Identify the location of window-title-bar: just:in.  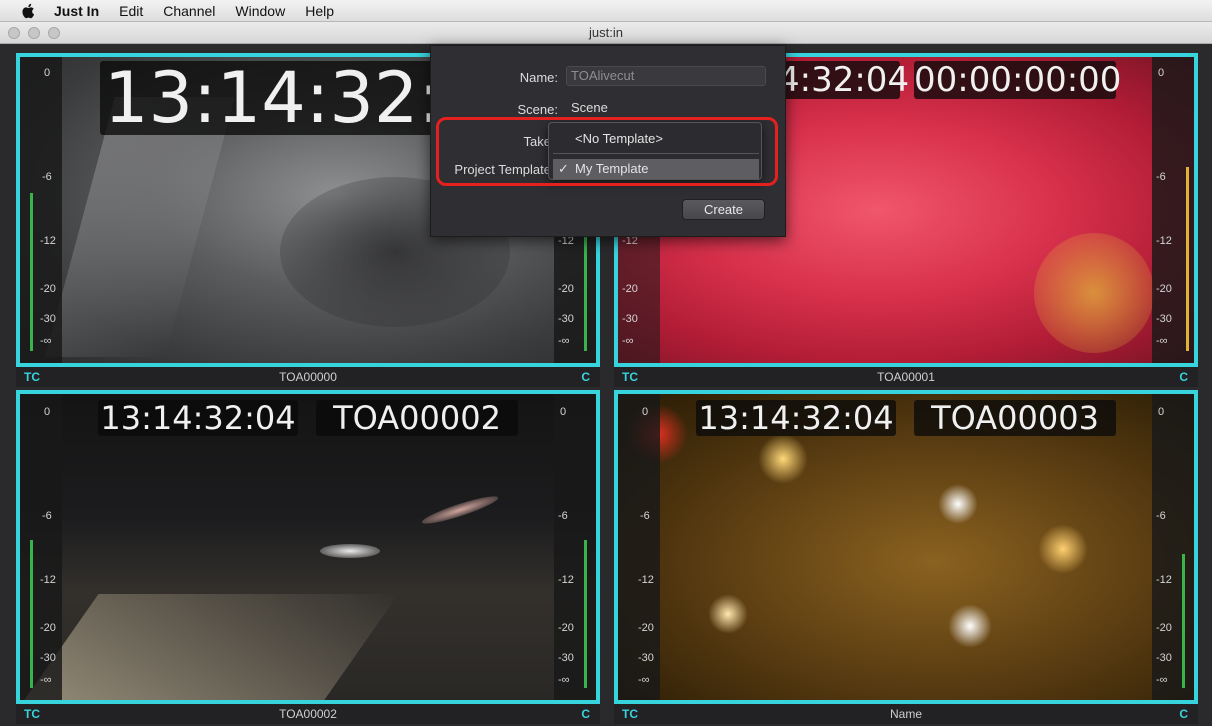
(606, 33).